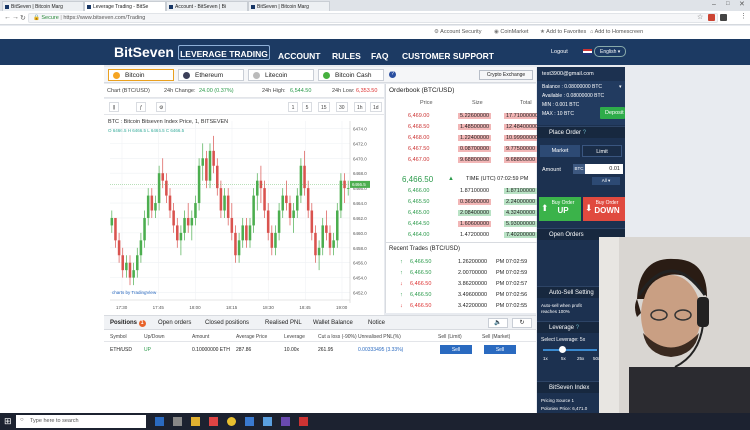  I want to click on buy-down-button: ⬇ Buy Order DOWN, so click(604, 209).